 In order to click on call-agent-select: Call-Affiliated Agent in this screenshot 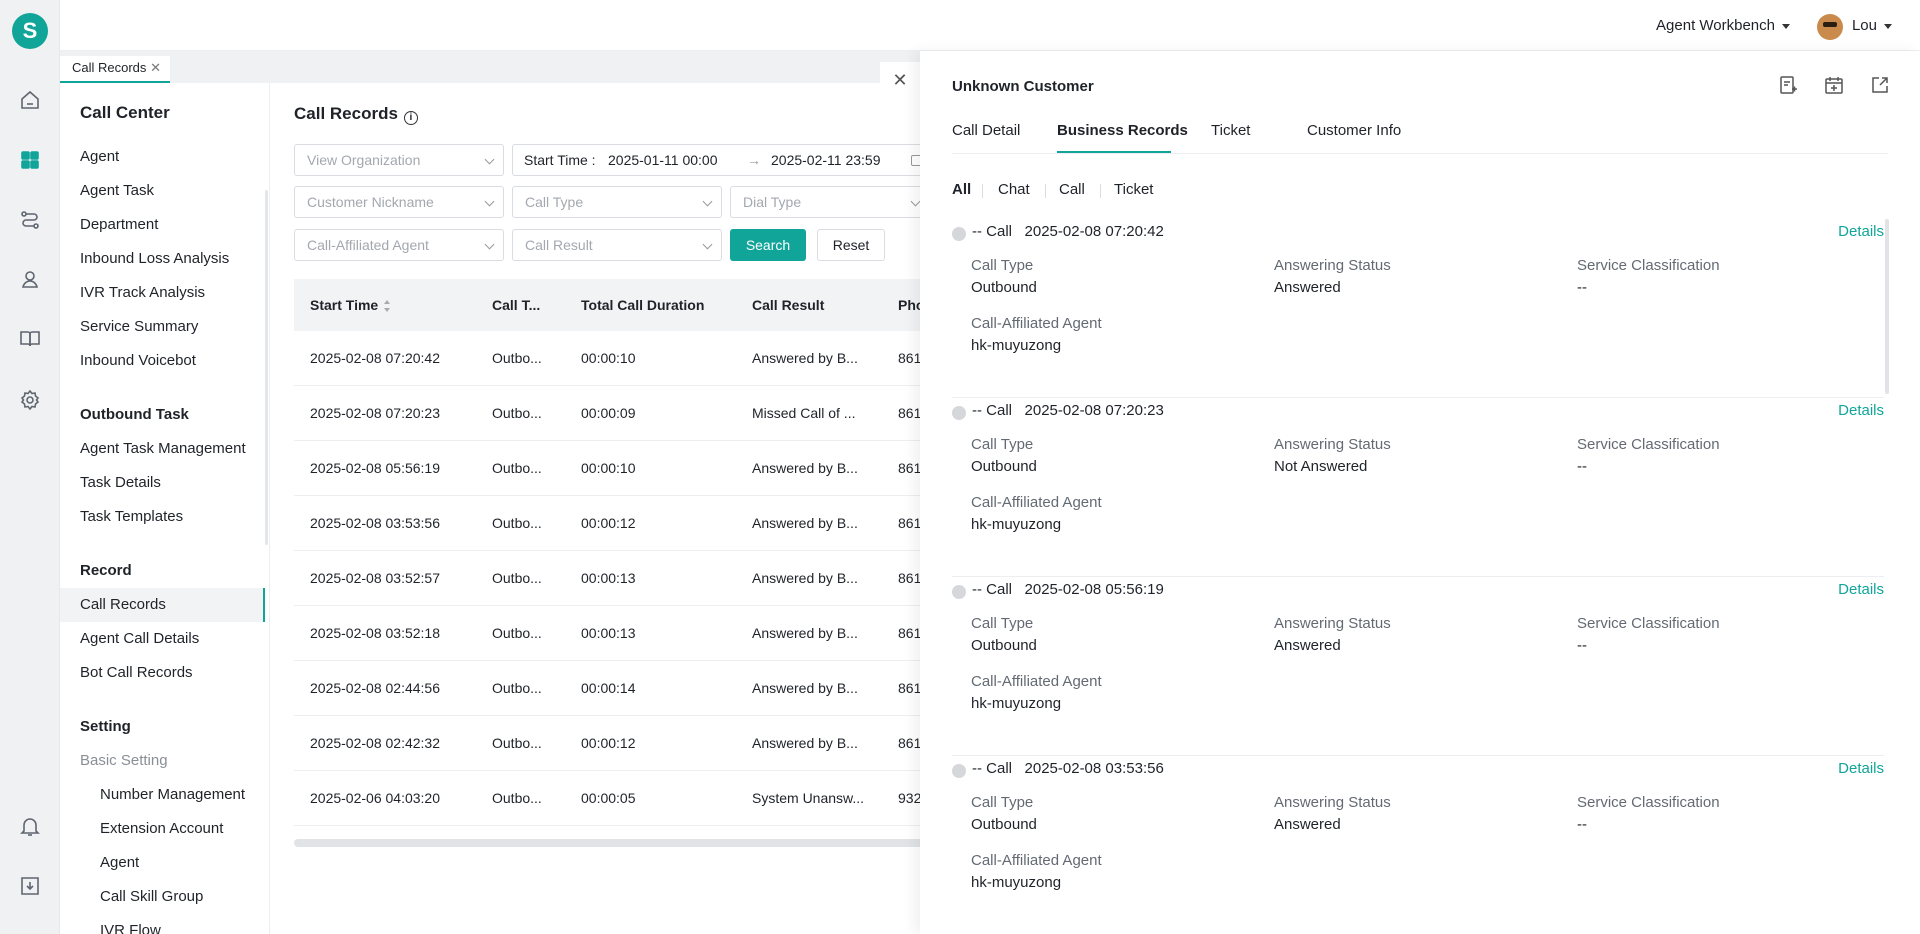, I will do `click(399, 245)`.